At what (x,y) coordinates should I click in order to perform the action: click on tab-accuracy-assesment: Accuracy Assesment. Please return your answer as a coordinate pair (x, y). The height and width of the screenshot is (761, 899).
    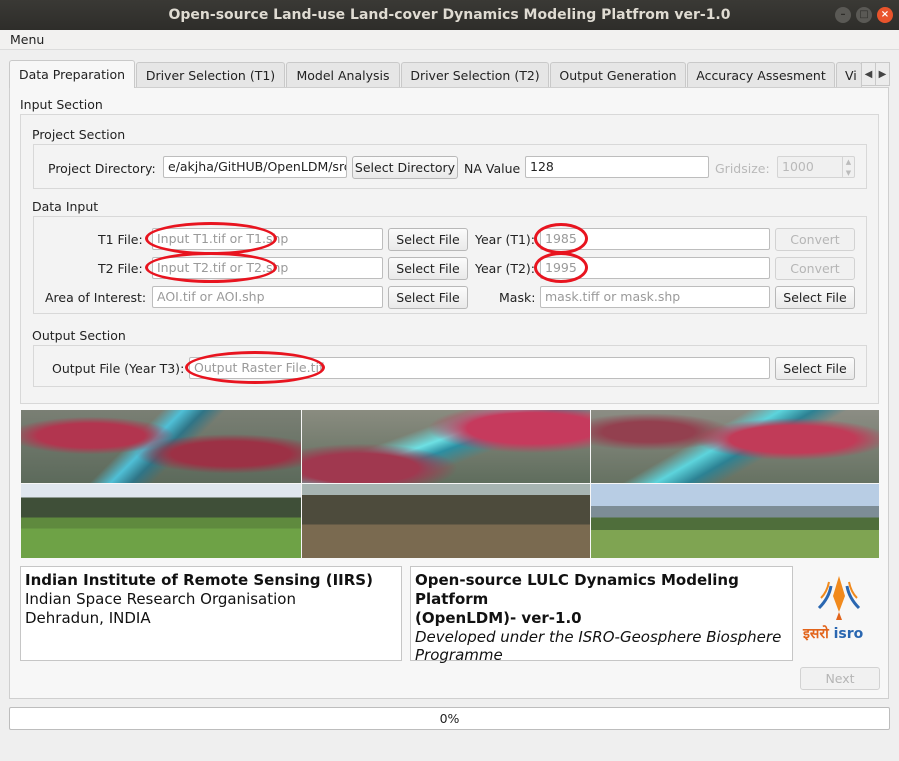
    Looking at the image, I should click on (761, 74).